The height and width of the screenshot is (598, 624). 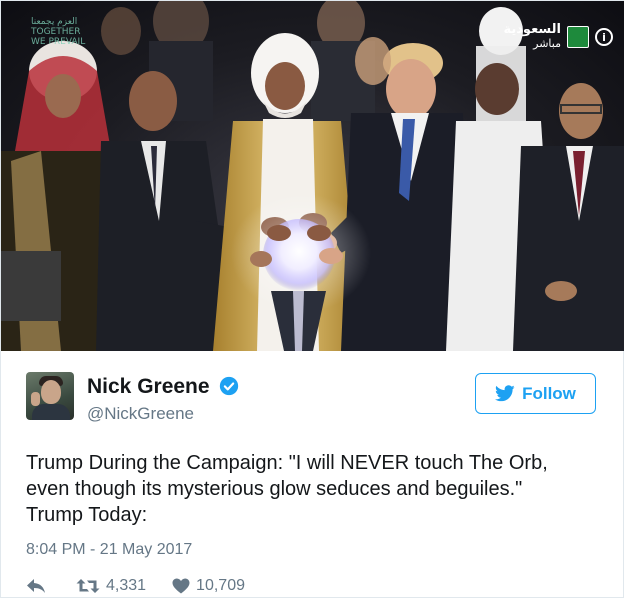 What do you see at coordinates (549, 393) in the screenshot?
I see `follow-button-label: Follow` at bounding box center [549, 393].